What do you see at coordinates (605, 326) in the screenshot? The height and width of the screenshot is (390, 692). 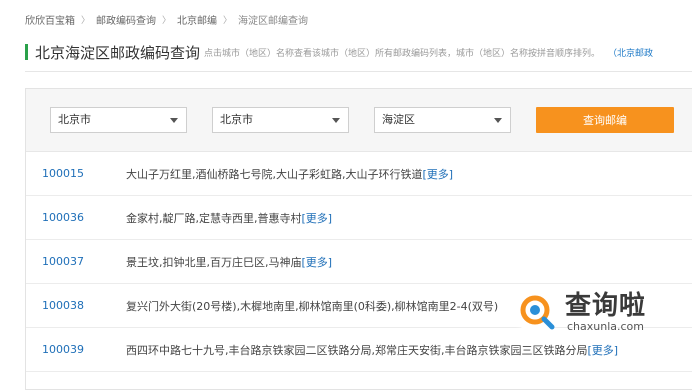 I see `watermark-domain: chaxunla.com` at bounding box center [605, 326].